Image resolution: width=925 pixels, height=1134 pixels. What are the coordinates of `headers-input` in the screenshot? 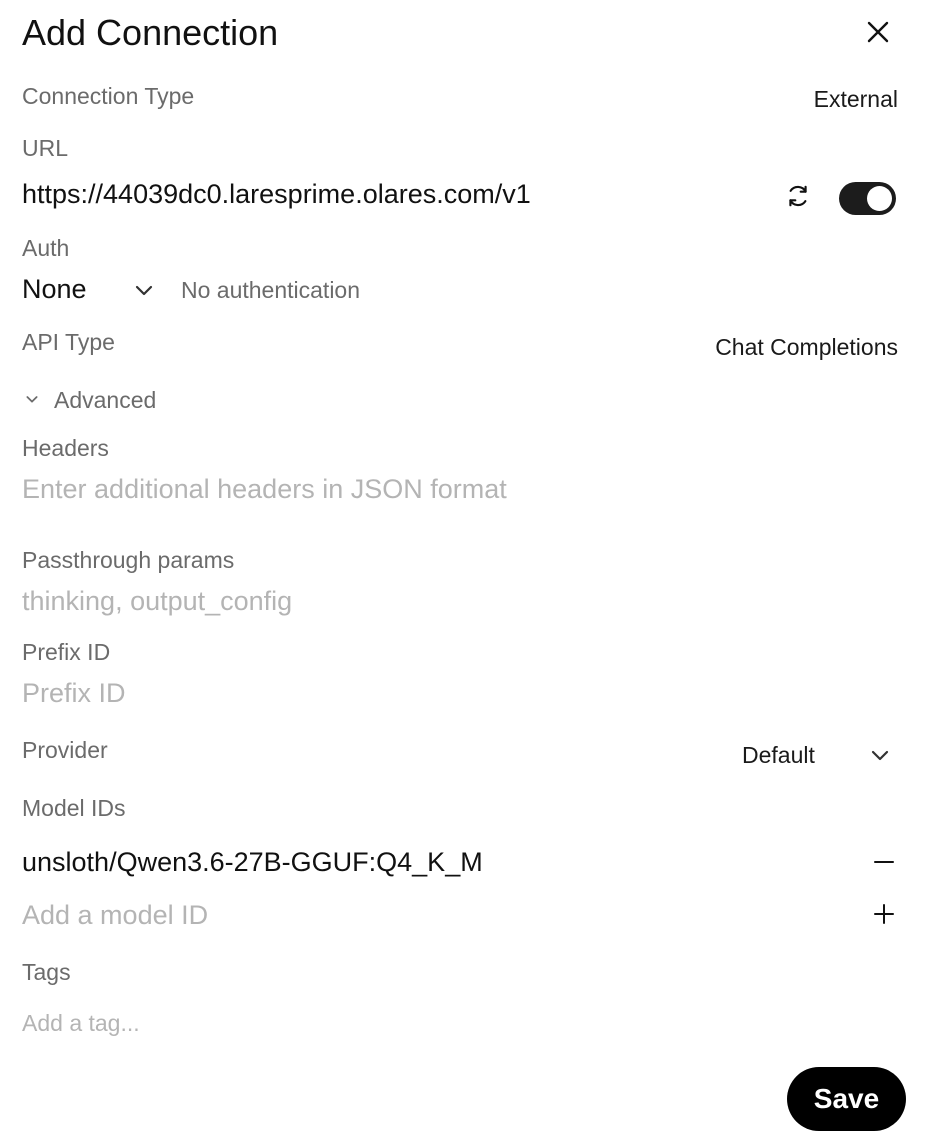 It's located at (452, 489).